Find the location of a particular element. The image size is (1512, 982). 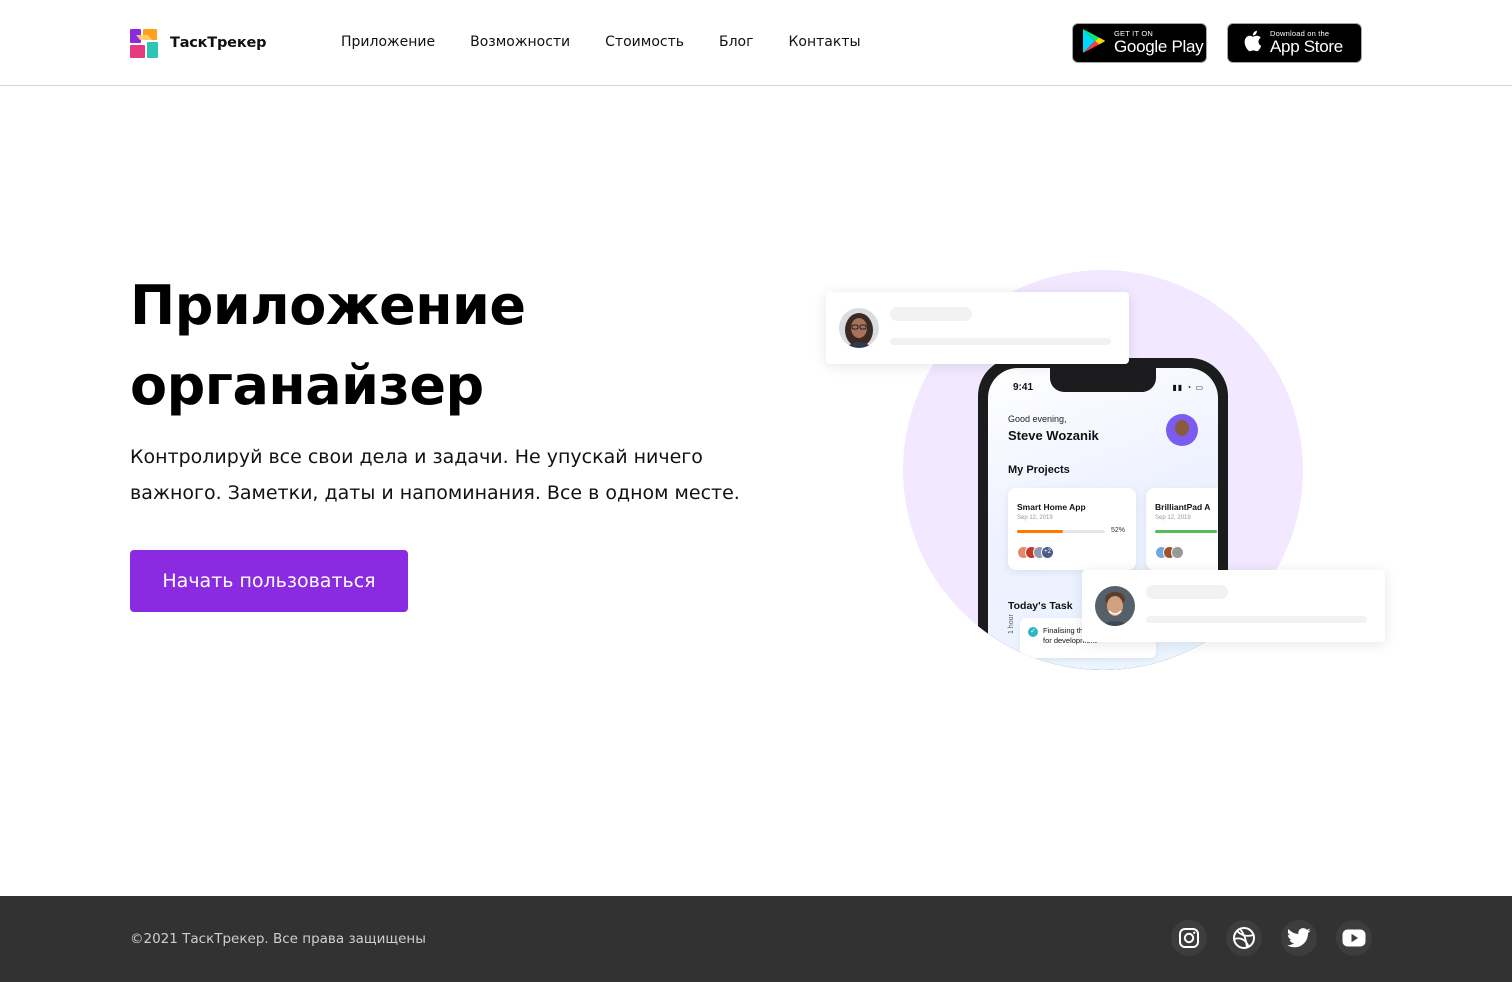

hero-title: Приложение органайзер is located at coordinates (450, 346).